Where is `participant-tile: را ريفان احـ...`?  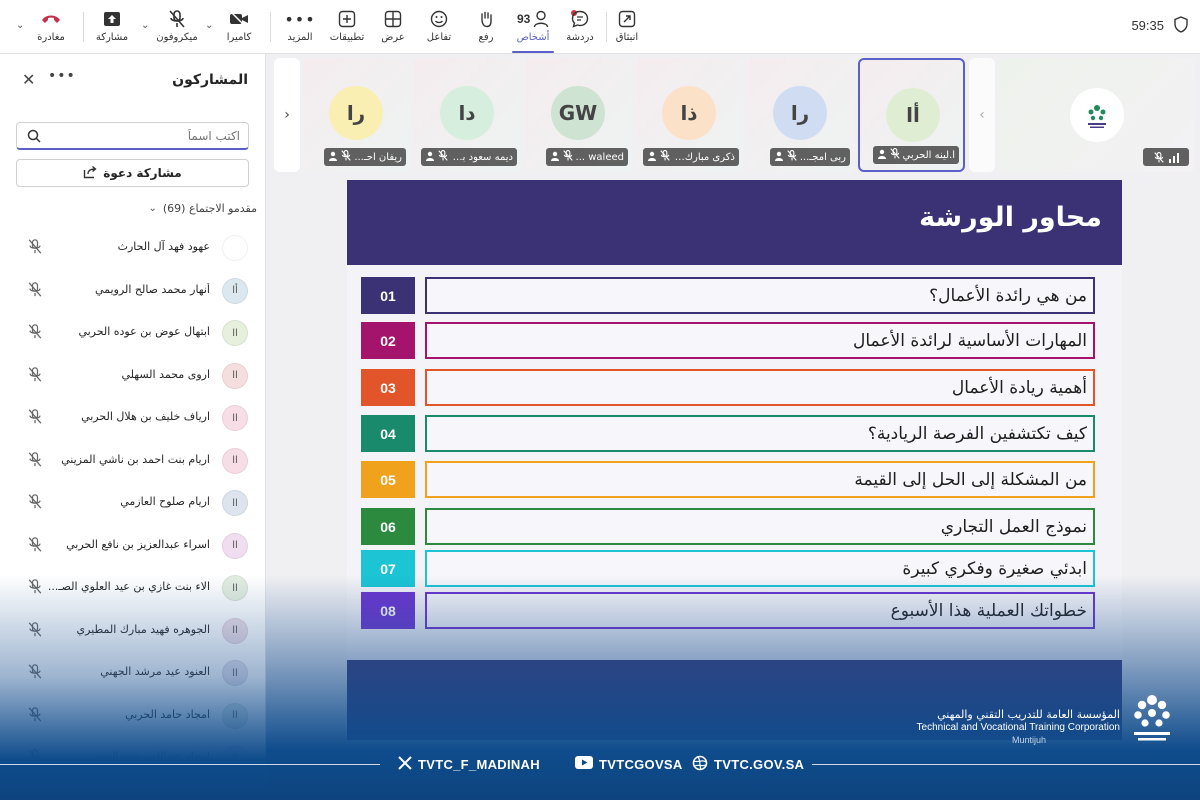 participant-tile: را ريفان احـ... is located at coordinates (356, 115).